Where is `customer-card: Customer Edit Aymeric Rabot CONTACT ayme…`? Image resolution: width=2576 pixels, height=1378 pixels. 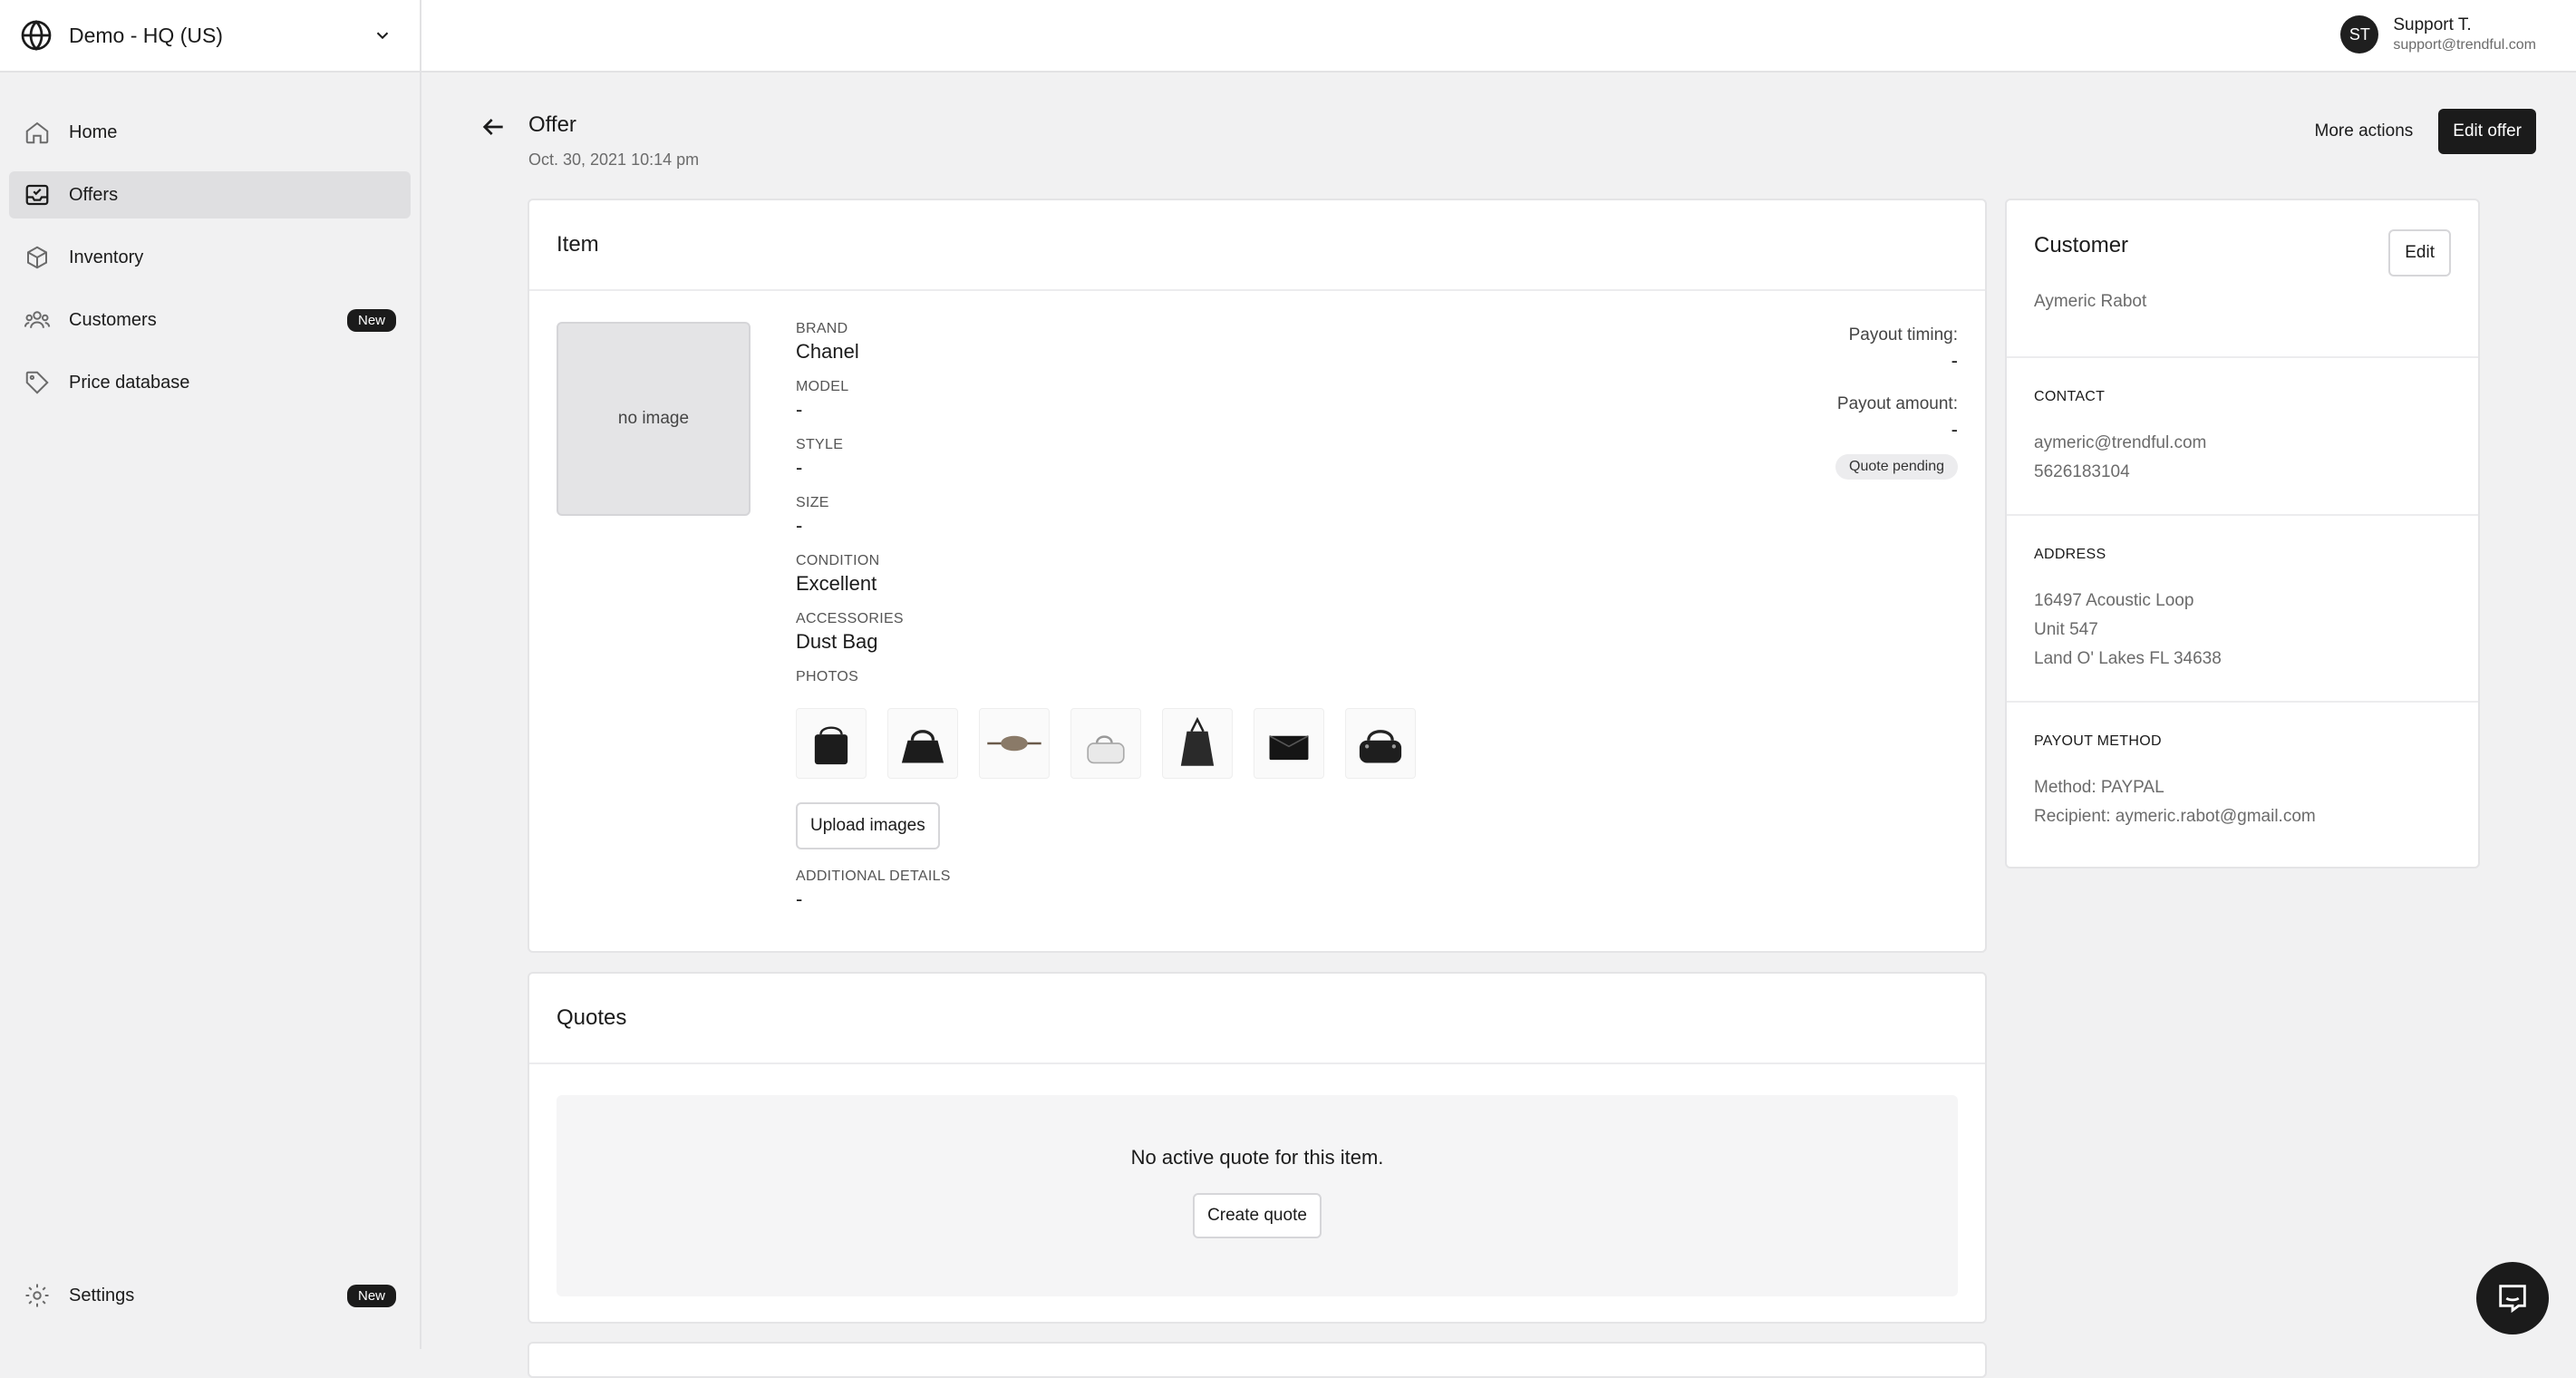
customer-card: Customer Edit Aymeric Rabot CONTACT ayme… is located at coordinates (2242, 534).